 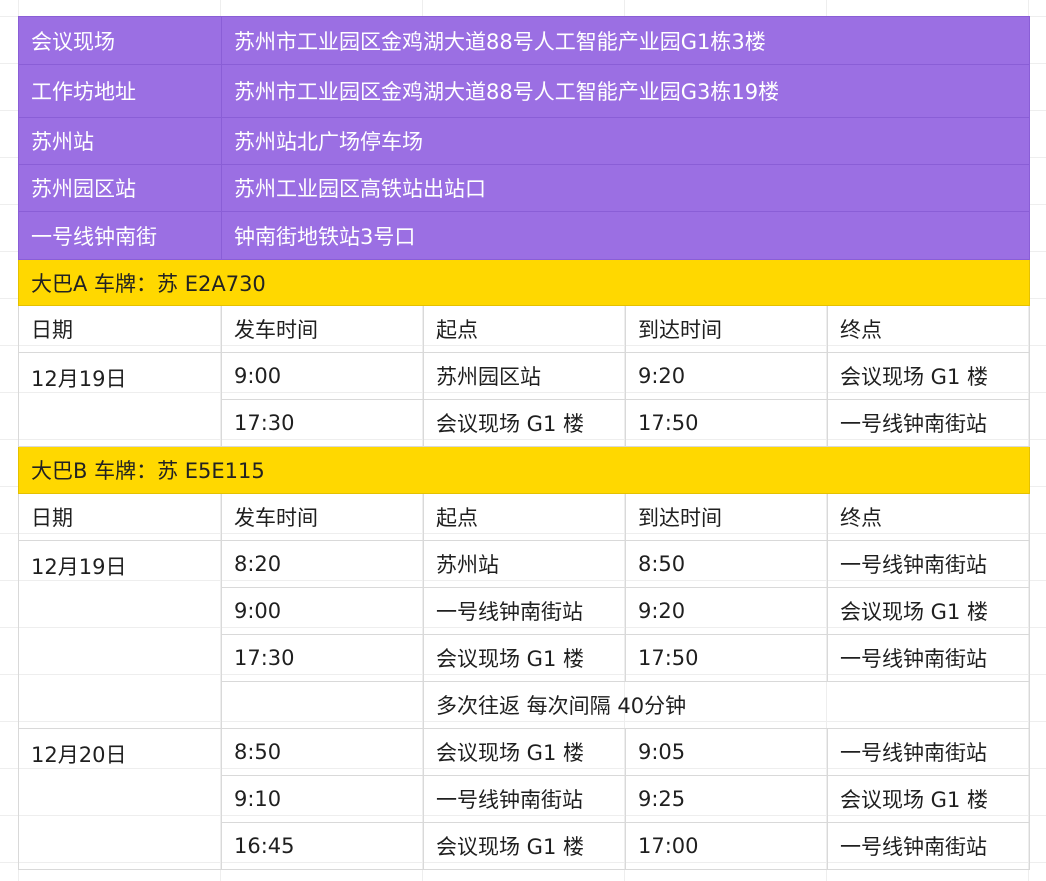 What do you see at coordinates (120, 141) in the screenshot?
I see `info-label: 苏州站` at bounding box center [120, 141].